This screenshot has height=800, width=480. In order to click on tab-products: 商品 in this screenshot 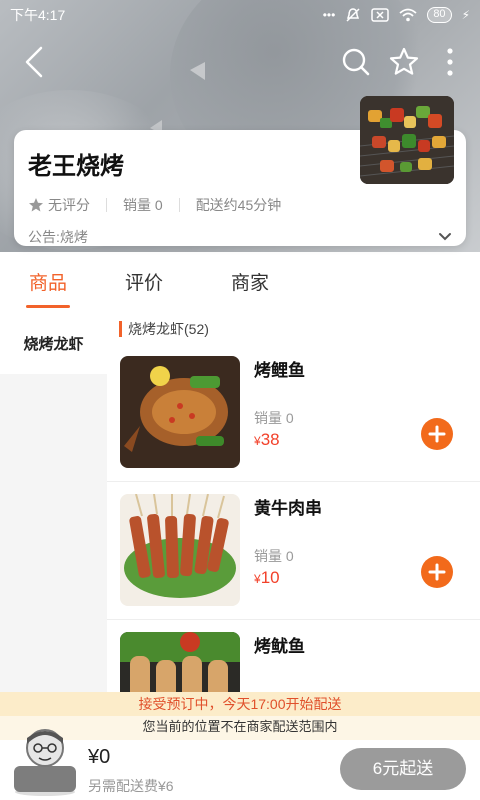, I will do `click(48, 286)`.